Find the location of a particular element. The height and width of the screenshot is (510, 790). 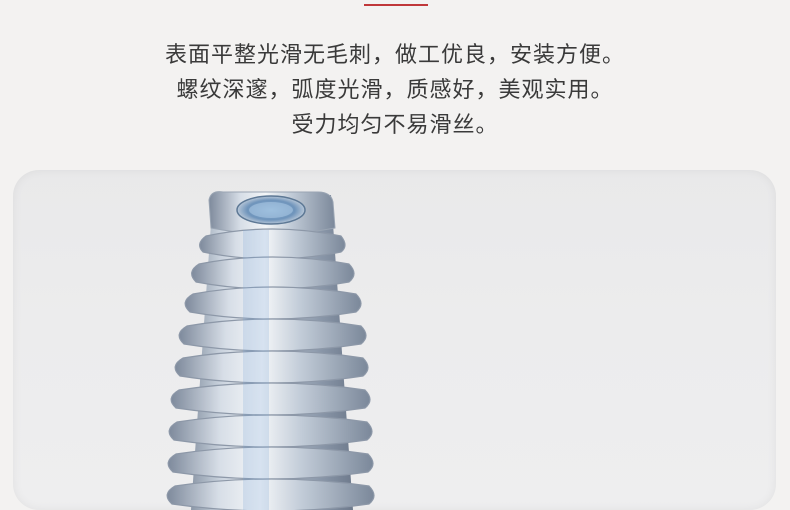

accent-divider is located at coordinates (396, 5).